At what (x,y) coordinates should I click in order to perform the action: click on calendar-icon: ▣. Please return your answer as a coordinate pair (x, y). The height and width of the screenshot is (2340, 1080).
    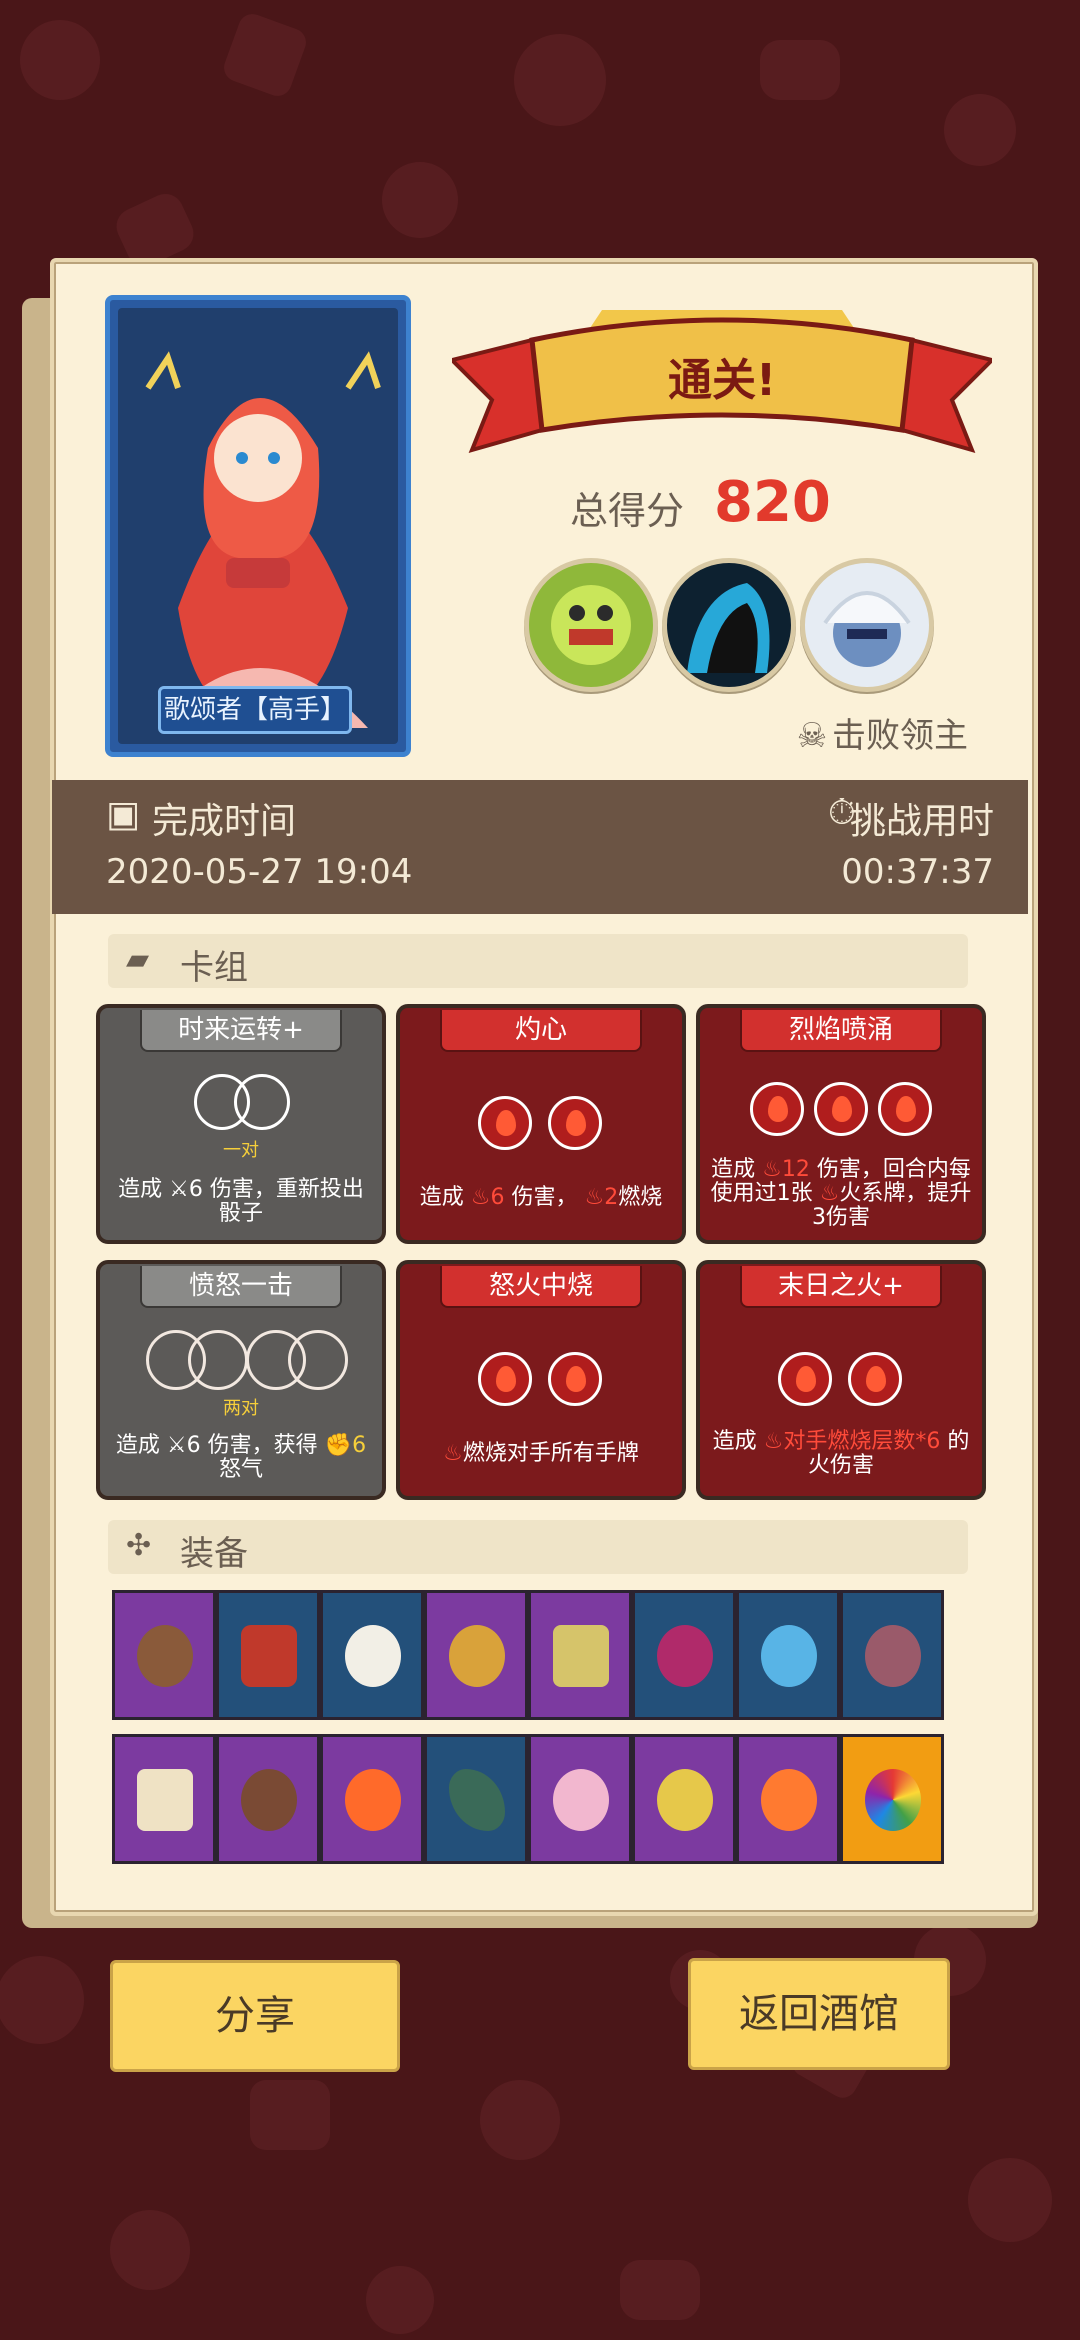
    Looking at the image, I should click on (123, 814).